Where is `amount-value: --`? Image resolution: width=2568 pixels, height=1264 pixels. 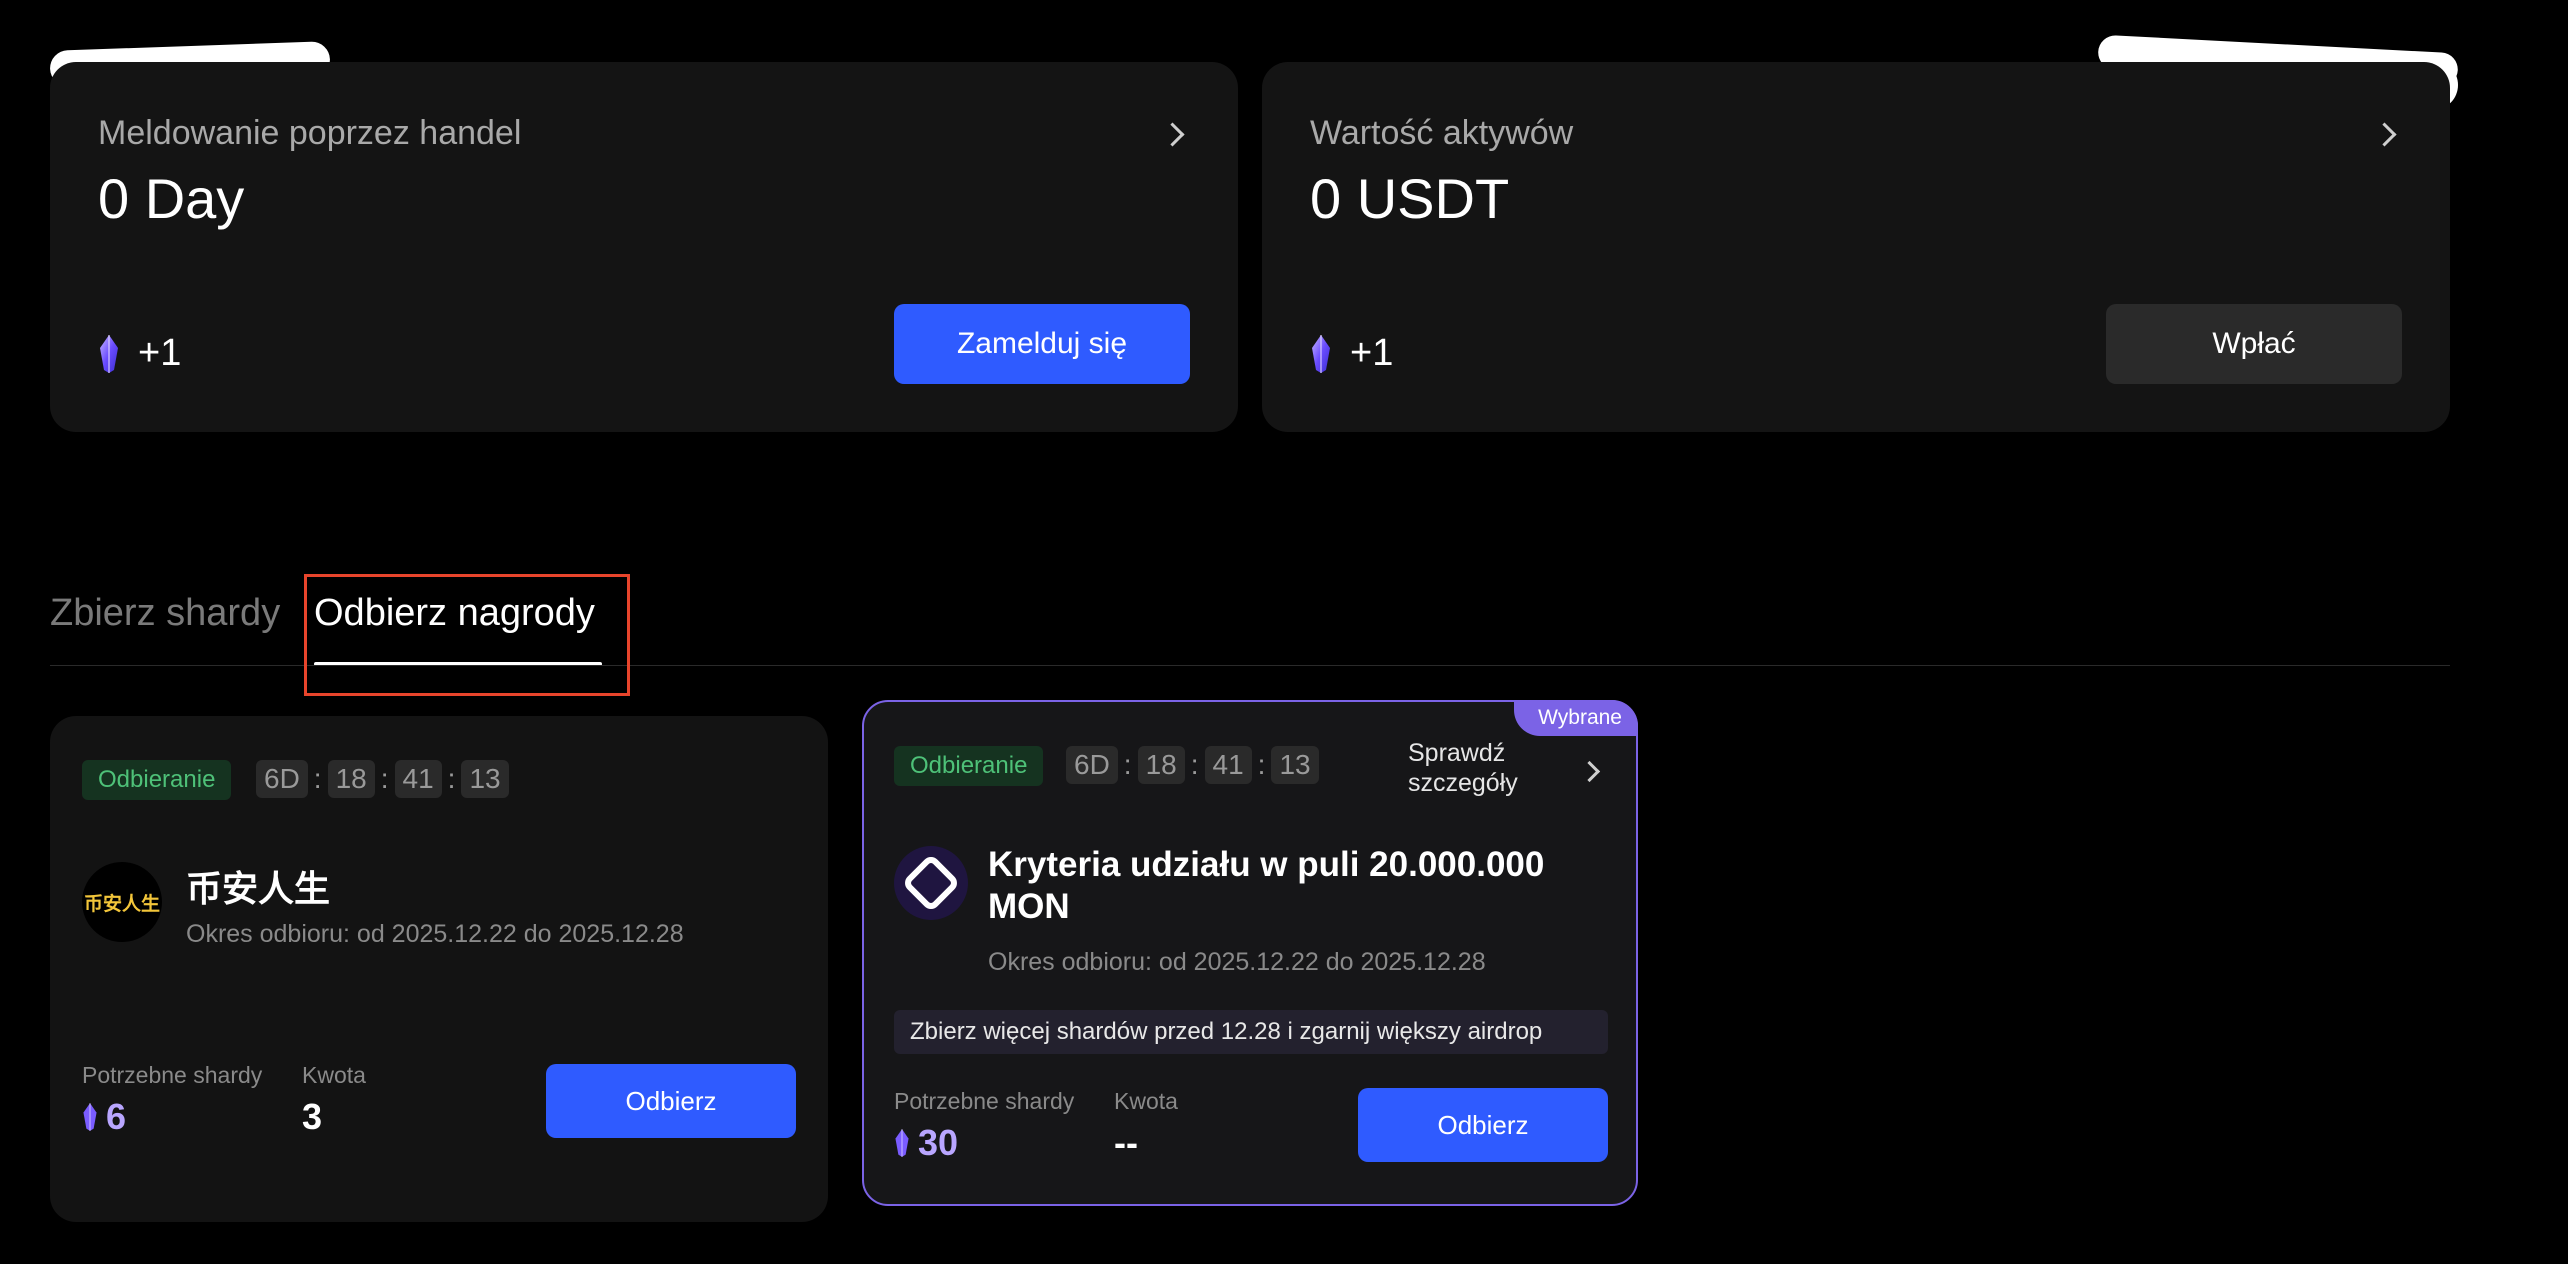 amount-value: -- is located at coordinates (1126, 1142).